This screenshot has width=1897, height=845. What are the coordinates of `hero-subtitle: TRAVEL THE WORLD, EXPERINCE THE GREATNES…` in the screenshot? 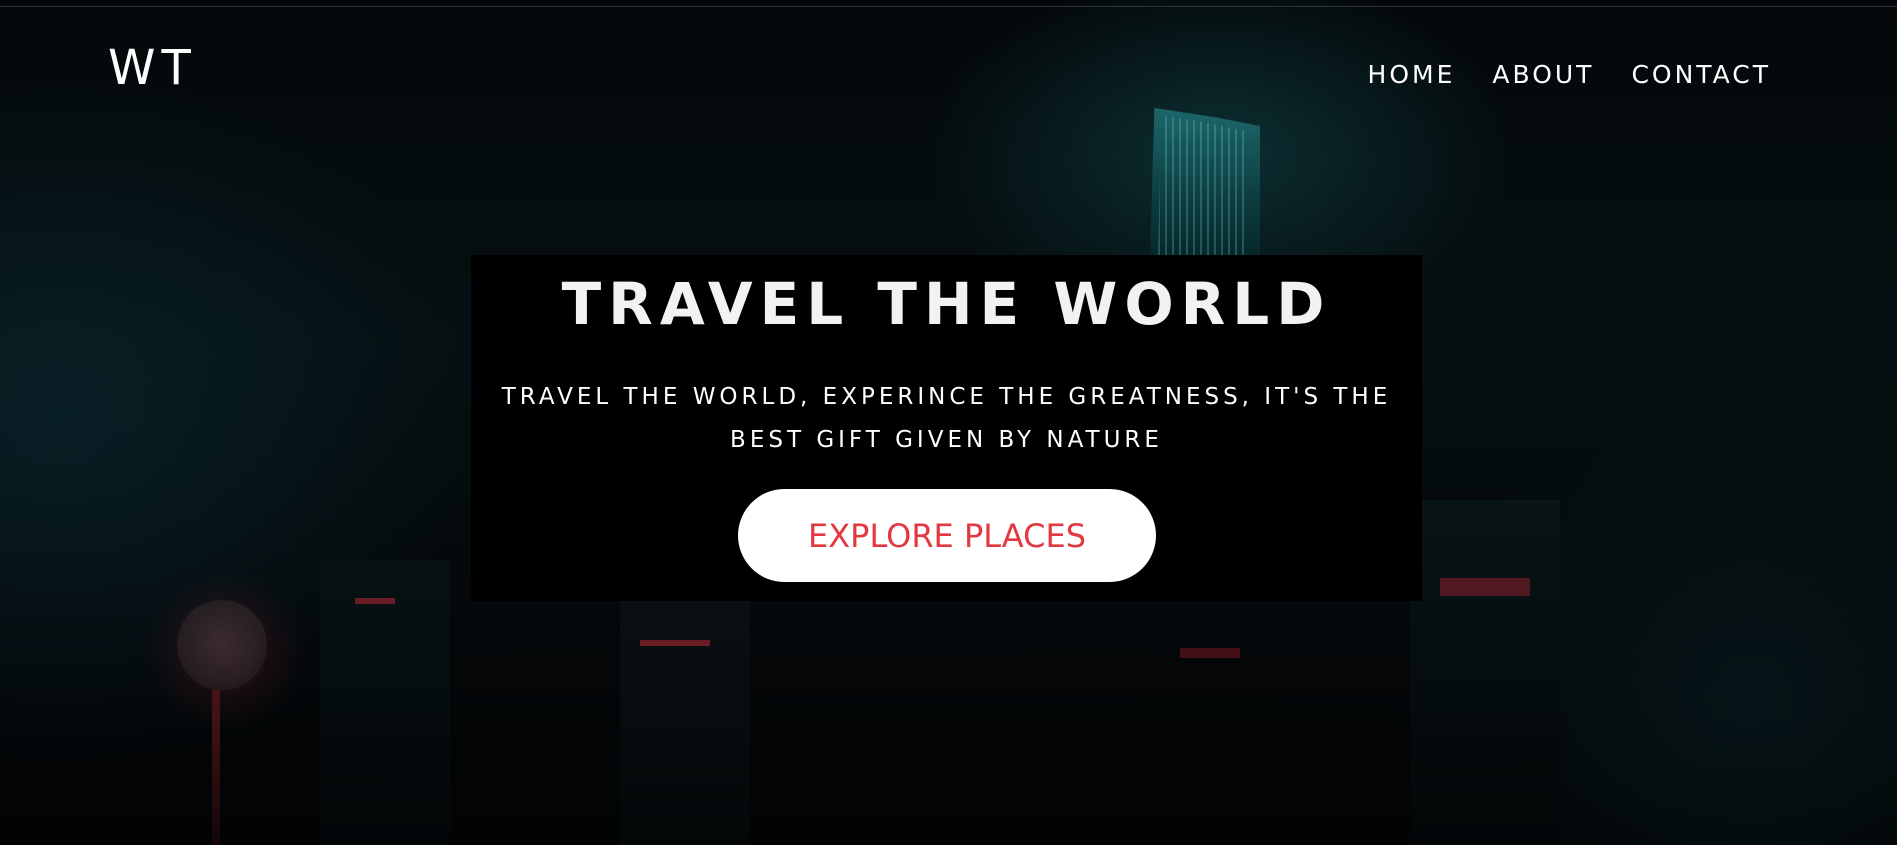 It's located at (946, 419).